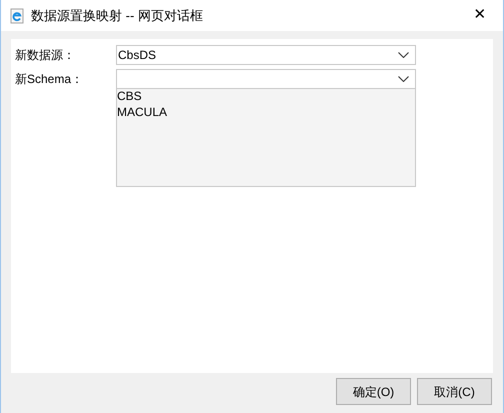  What do you see at coordinates (266, 137) in the screenshot?
I see `schema-list: CBS MACULA` at bounding box center [266, 137].